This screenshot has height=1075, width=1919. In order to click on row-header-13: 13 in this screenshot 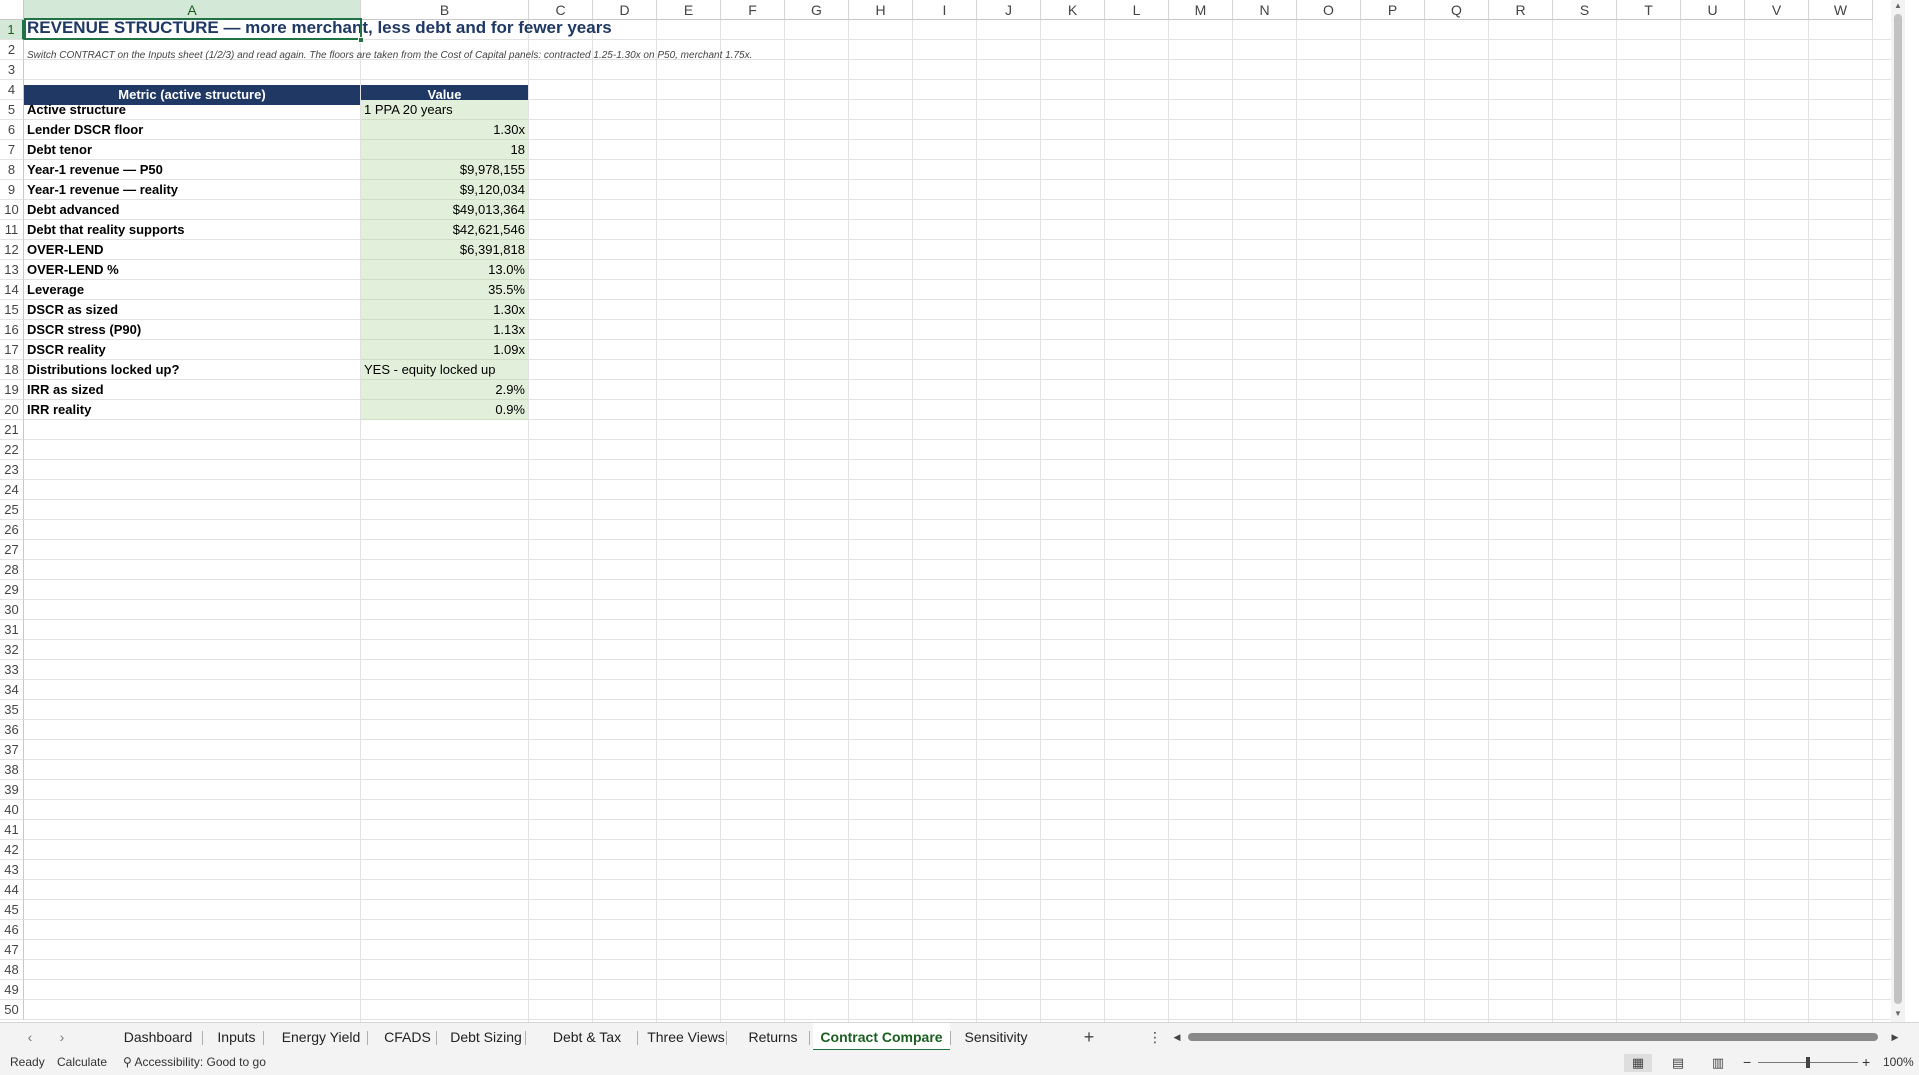, I will do `click(12, 270)`.